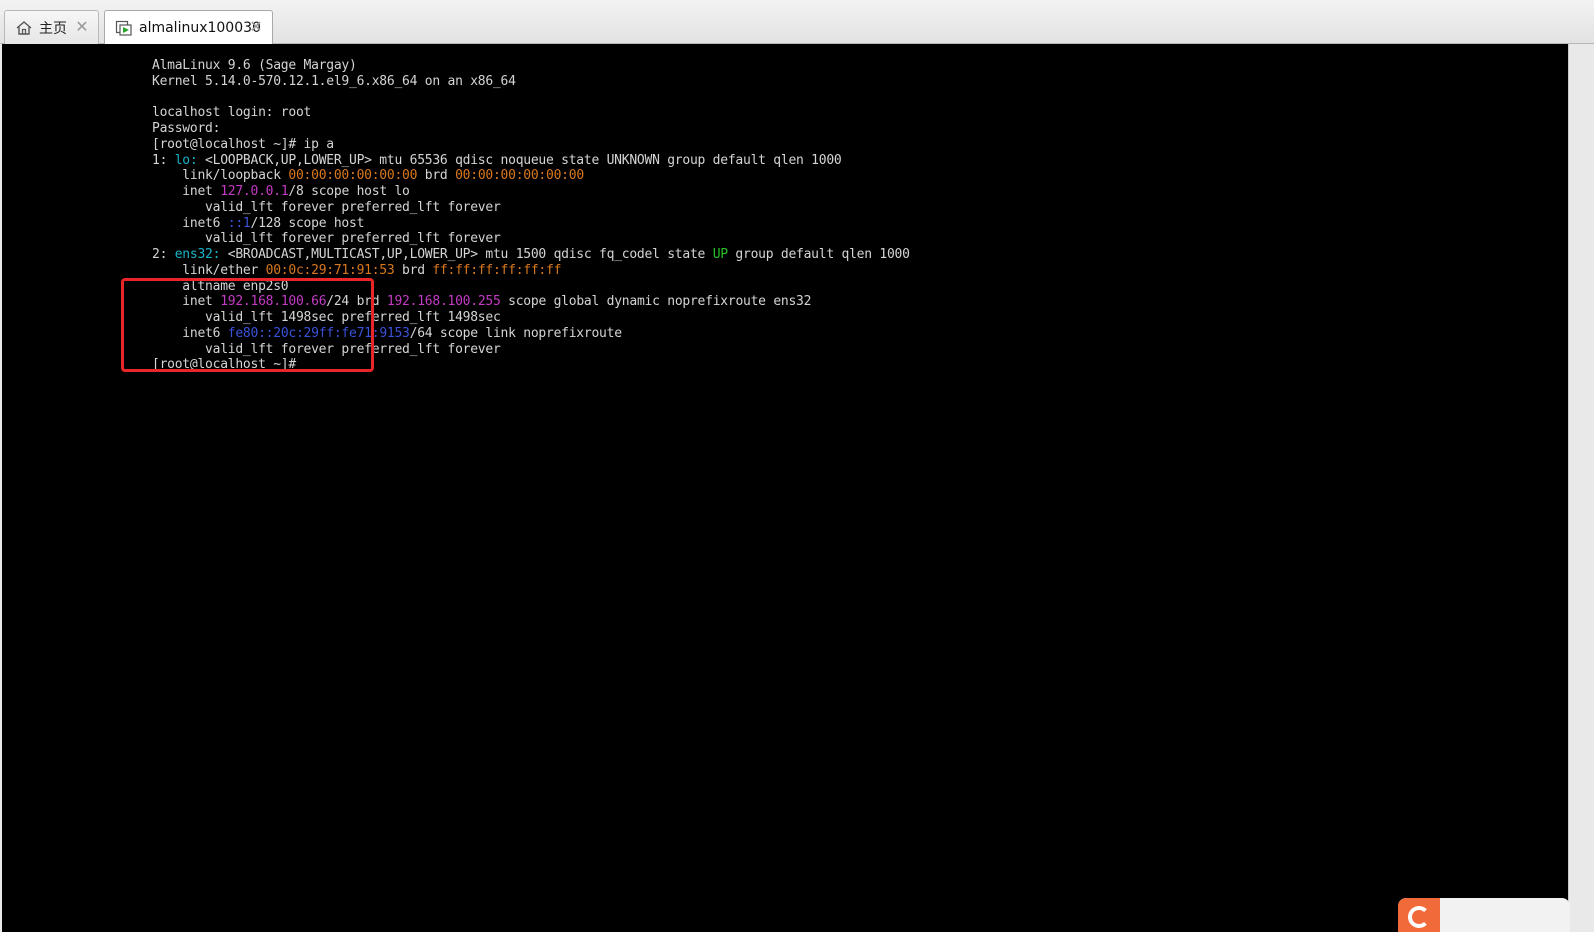 This screenshot has width=1594, height=932. Describe the element at coordinates (720, 254) in the screenshot. I see `terminal-text: UP` at that location.